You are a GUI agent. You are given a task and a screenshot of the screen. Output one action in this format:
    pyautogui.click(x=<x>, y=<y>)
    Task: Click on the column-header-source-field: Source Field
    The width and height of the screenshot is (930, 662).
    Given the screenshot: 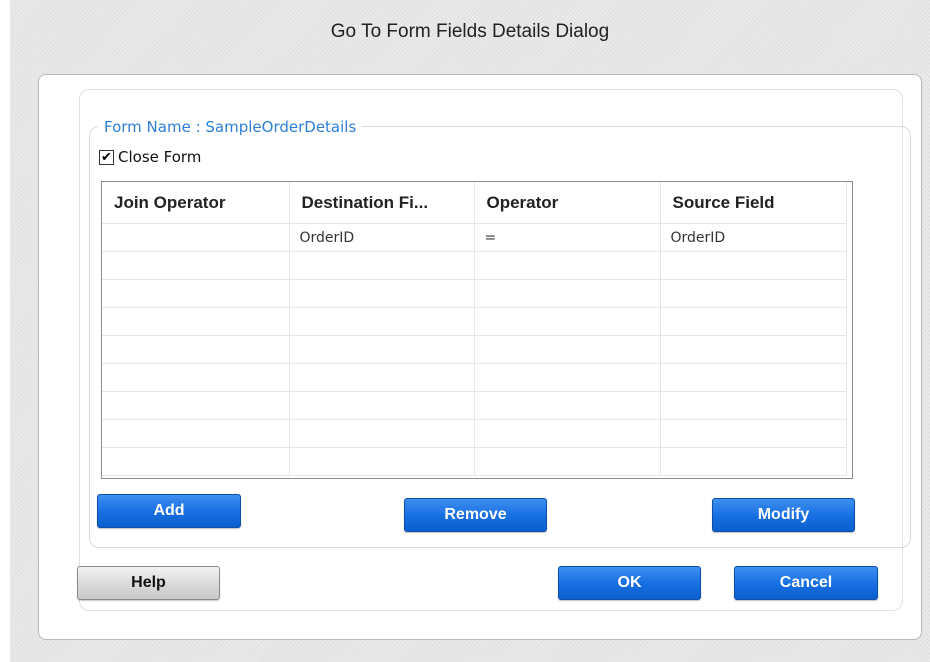 What is the action you would take?
    pyautogui.click(x=753, y=203)
    